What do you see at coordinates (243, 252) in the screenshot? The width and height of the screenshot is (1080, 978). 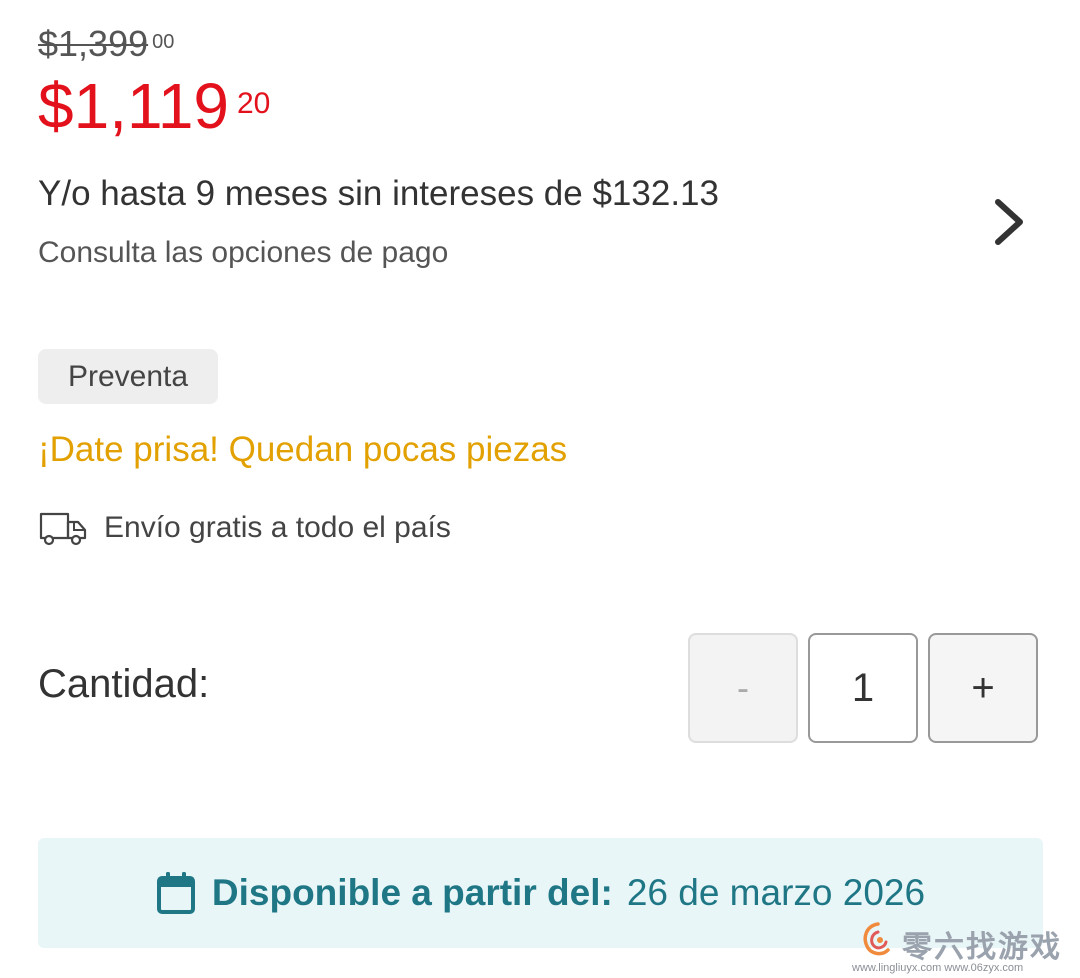 I see `payment-options-link: Consulta las opciones de pago` at bounding box center [243, 252].